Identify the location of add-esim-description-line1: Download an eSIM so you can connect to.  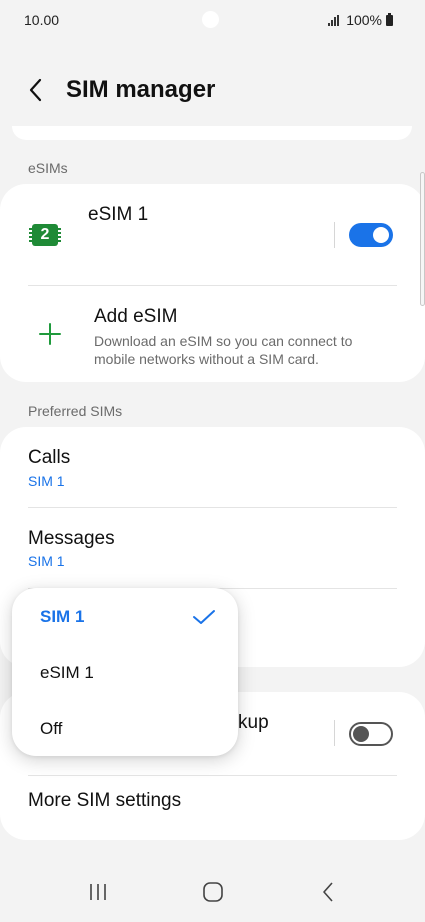
(223, 341).